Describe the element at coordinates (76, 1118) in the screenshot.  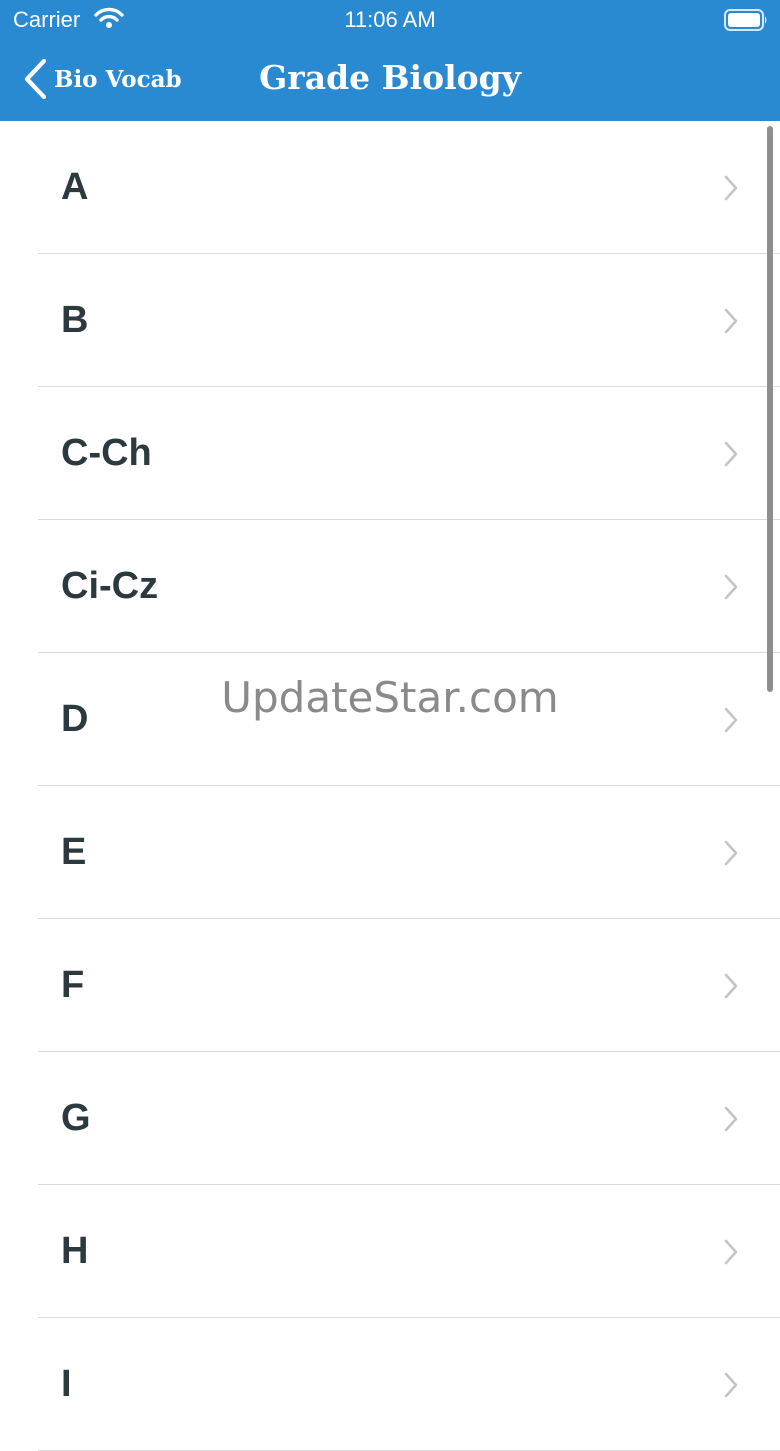
I see `list-item-label: G` at that location.